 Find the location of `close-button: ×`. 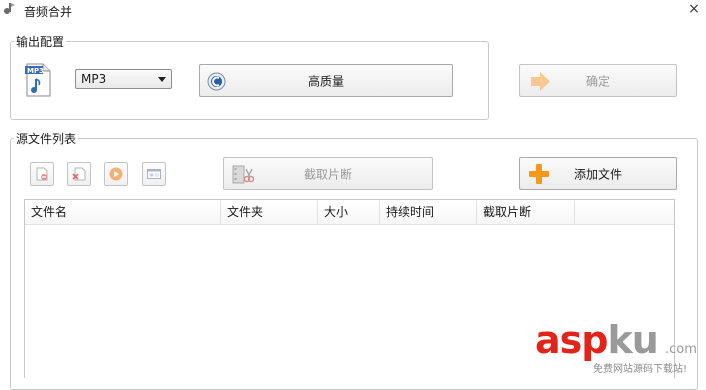

close-button: × is located at coordinates (694, 9).